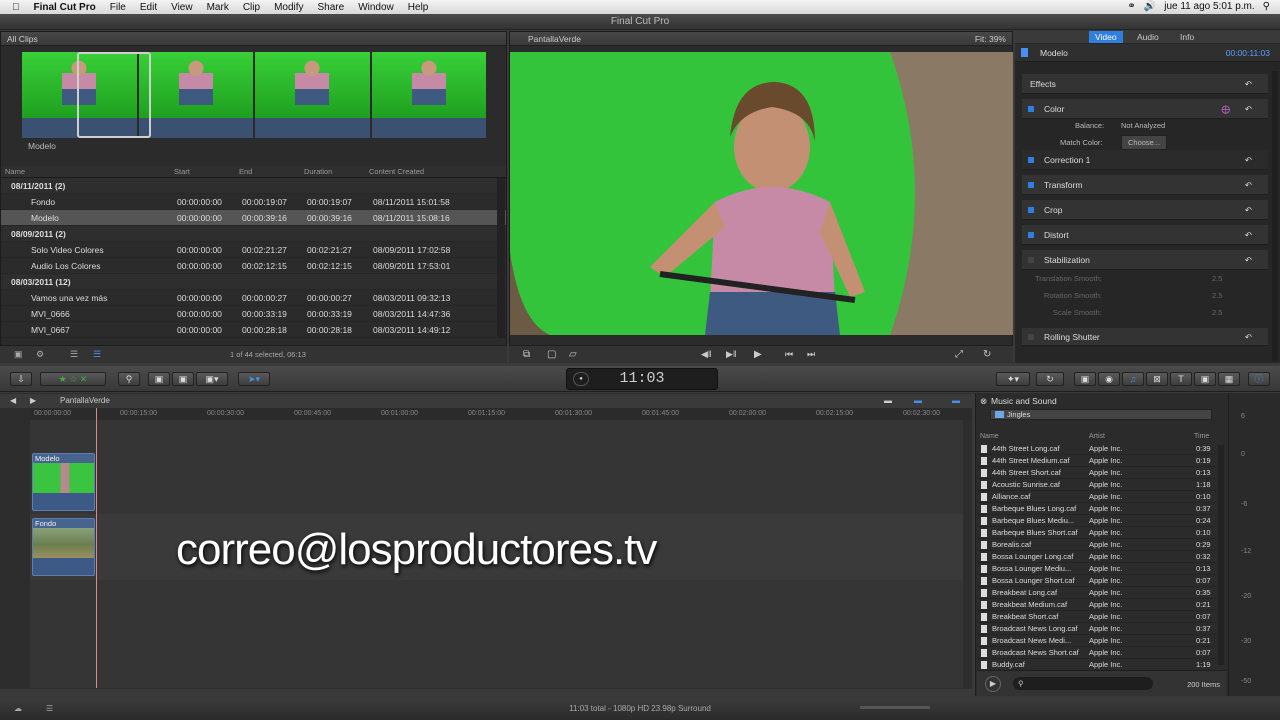 The image size is (1280, 720). I want to click on spotlight-icon: ⚲, so click(1266, 6).